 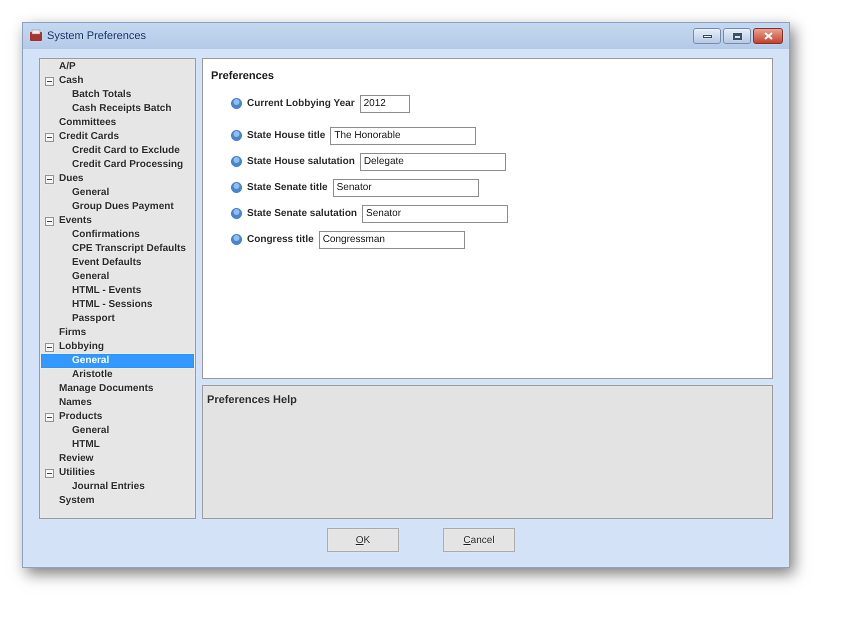 I want to click on tree-item: Journal Entries, so click(x=107, y=487).